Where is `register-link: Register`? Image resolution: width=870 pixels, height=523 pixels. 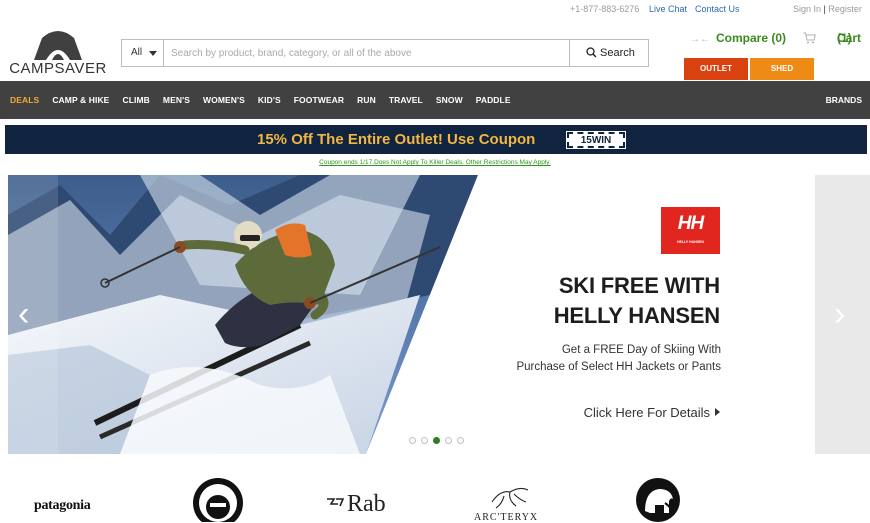 register-link: Register is located at coordinates (845, 9).